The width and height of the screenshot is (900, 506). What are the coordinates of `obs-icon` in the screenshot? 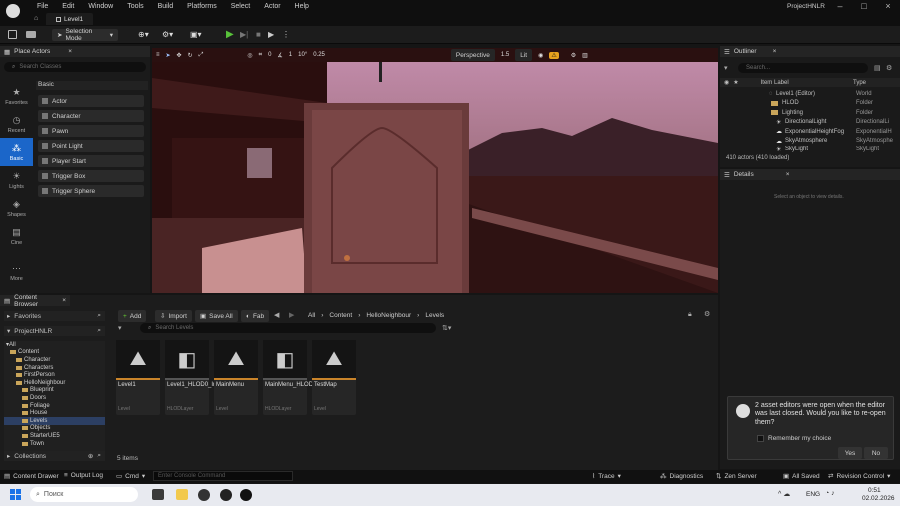 It's located at (204, 495).